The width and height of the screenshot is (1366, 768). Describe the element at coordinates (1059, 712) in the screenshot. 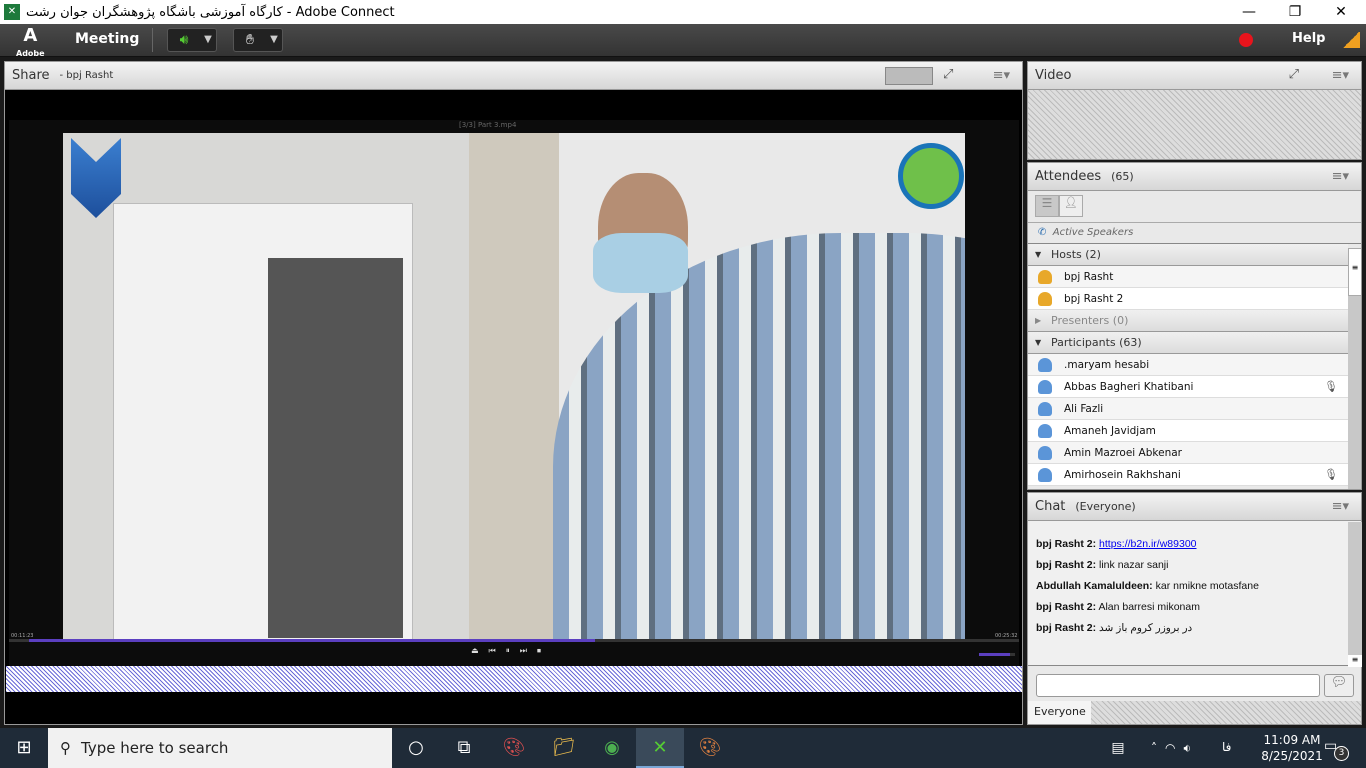

I see `tab-everyone: Everyone` at that location.